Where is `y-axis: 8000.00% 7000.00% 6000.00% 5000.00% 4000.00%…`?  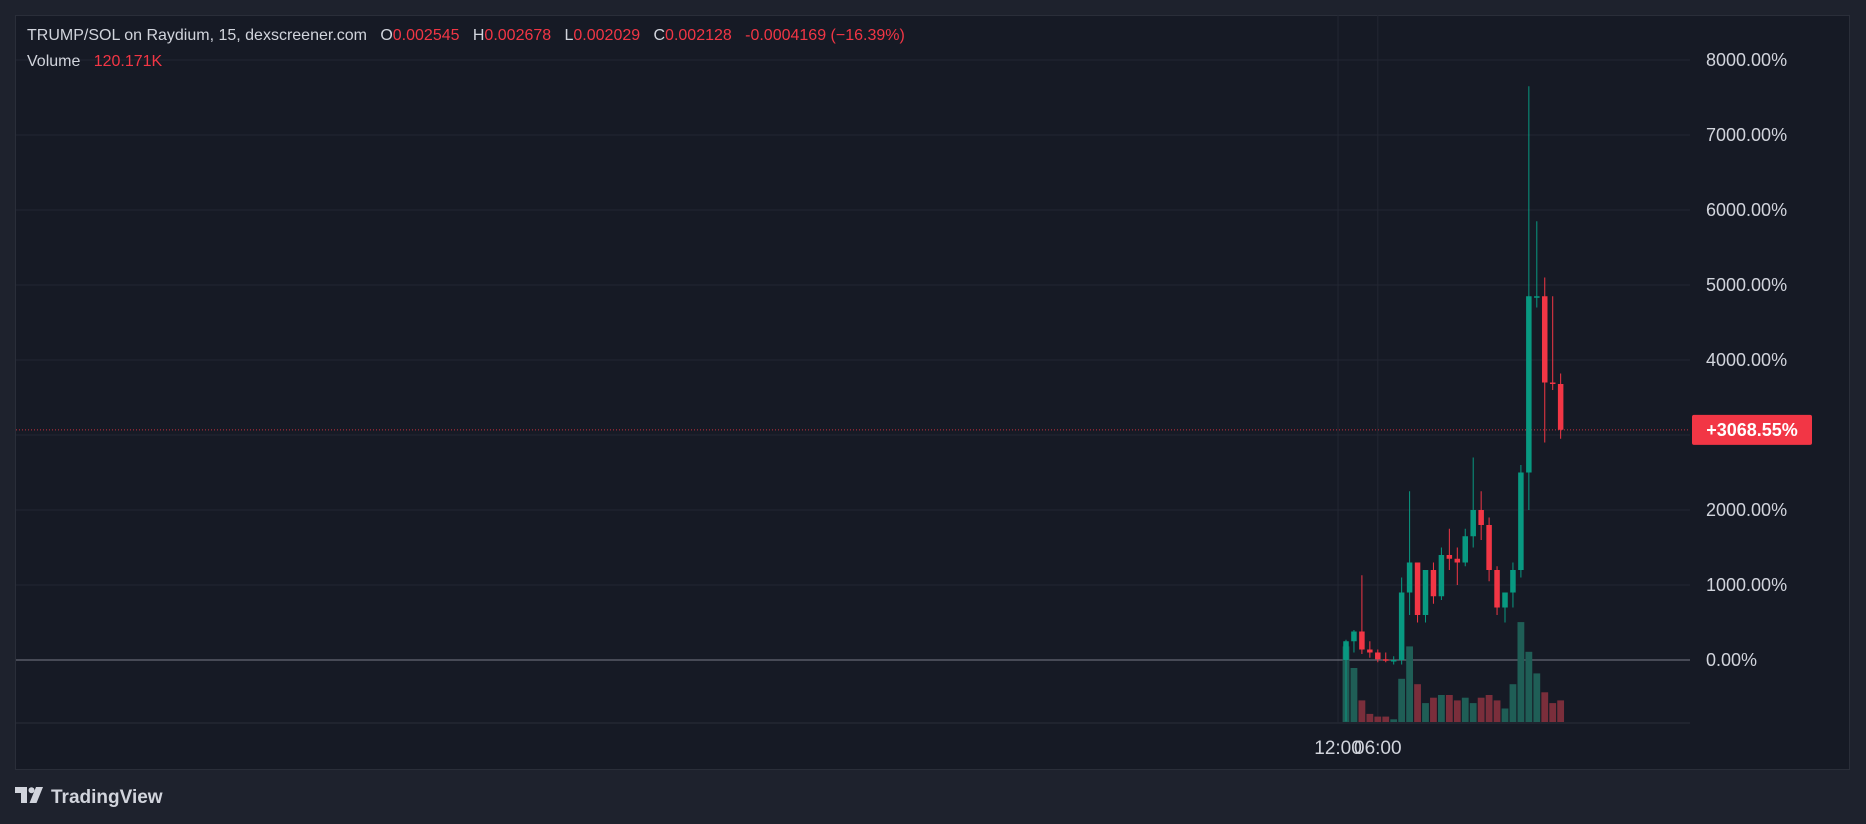
y-axis: 8000.00% 7000.00% 6000.00% 5000.00% 4000.00%… is located at coordinates (1746, 360).